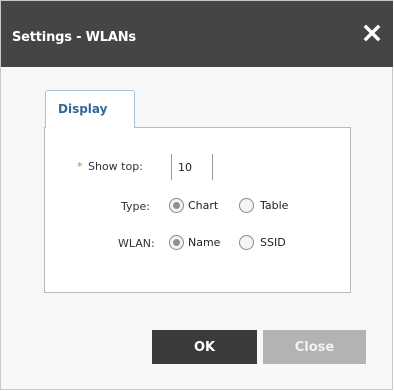 Image resolution: width=394 pixels, height=391 pixels. What do you see at coordinates (176, 205) in the screenshot?
I see `type-chart-radio` at bounding box center [176, 205].